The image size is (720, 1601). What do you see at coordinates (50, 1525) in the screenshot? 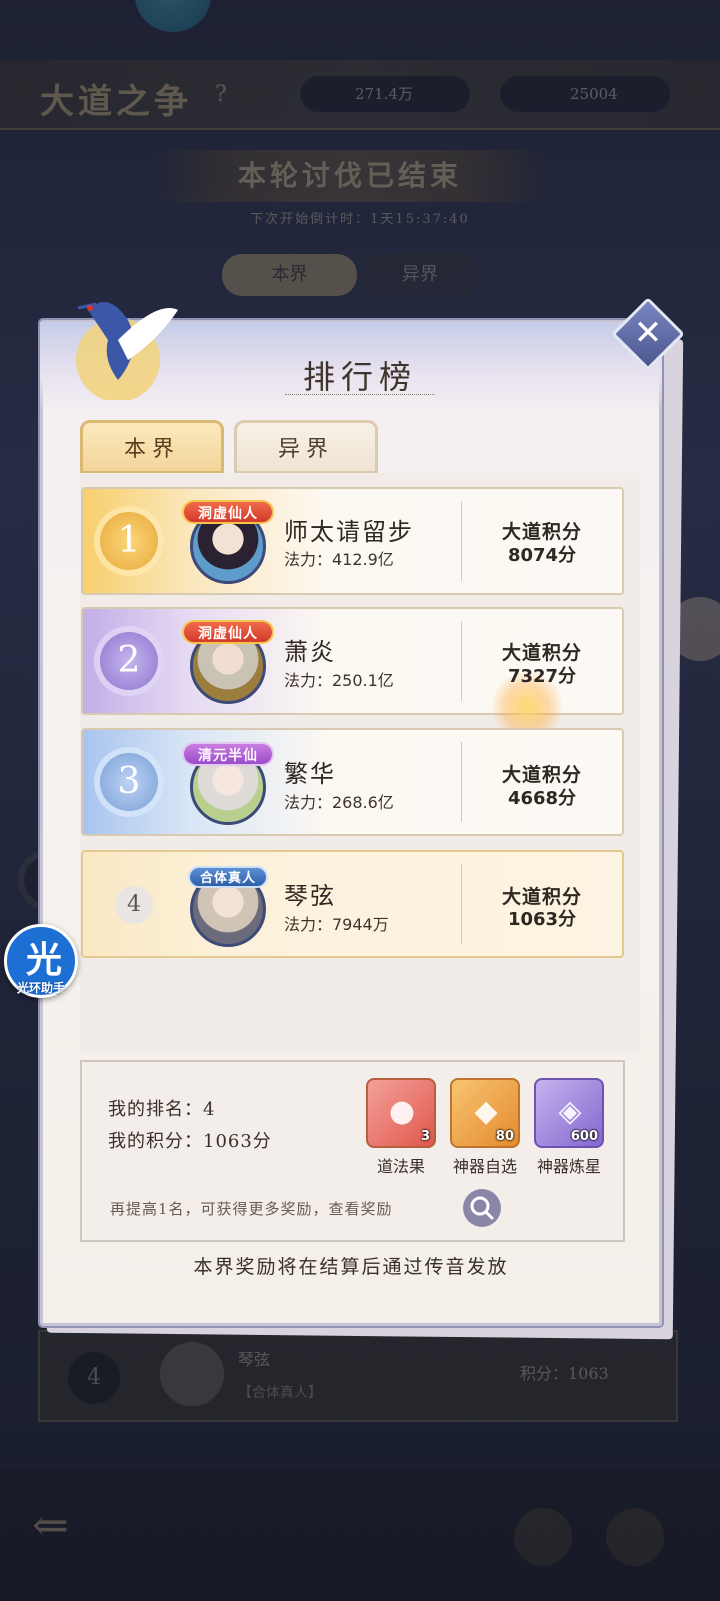
I see `back-arrow-icon: ⇐` at bounding box center [50, 1525].